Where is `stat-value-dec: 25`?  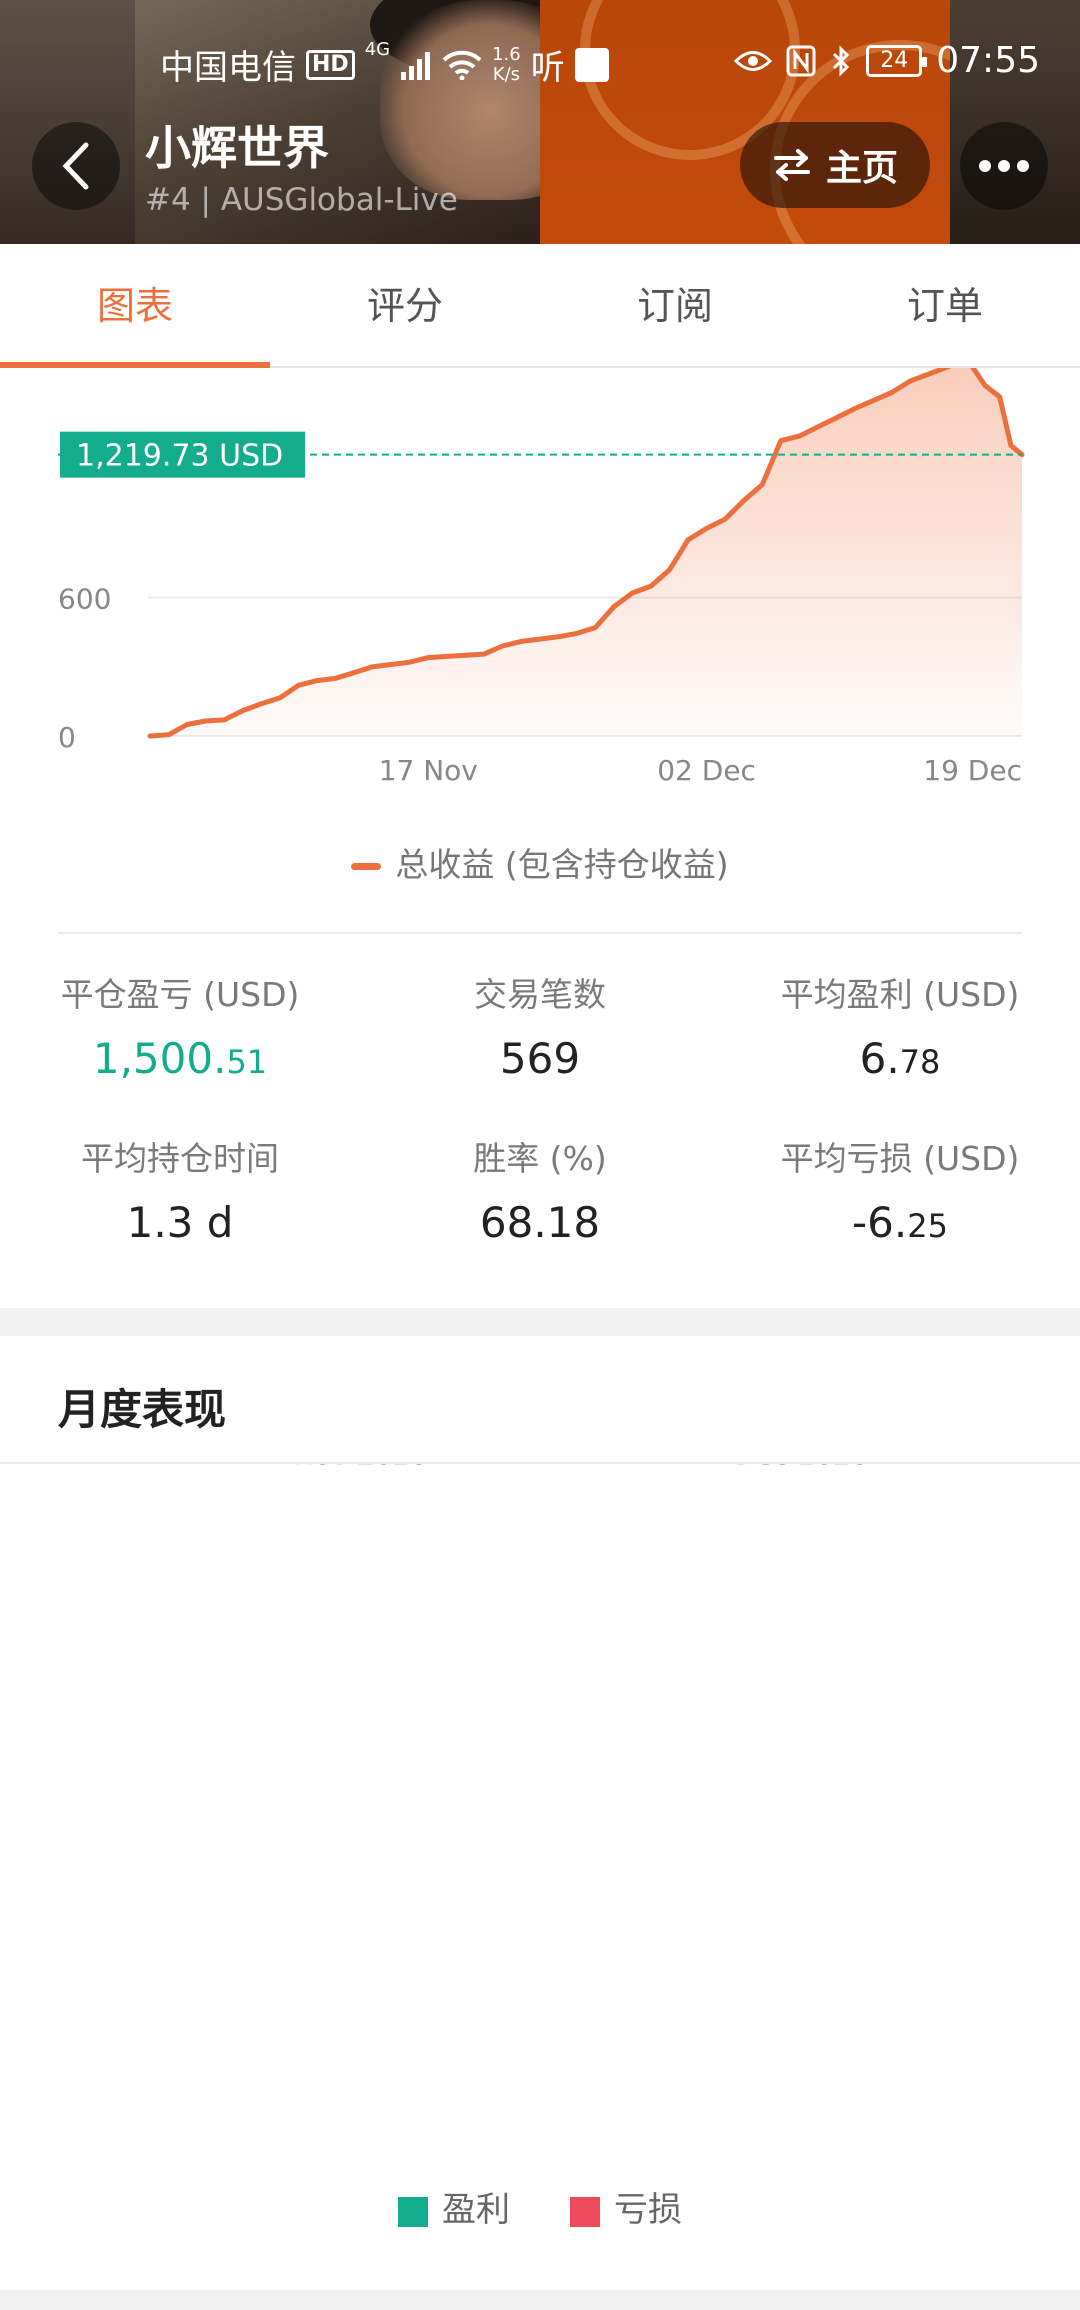 stat-value-dec: 25 is located at coordinates (927, 1226).